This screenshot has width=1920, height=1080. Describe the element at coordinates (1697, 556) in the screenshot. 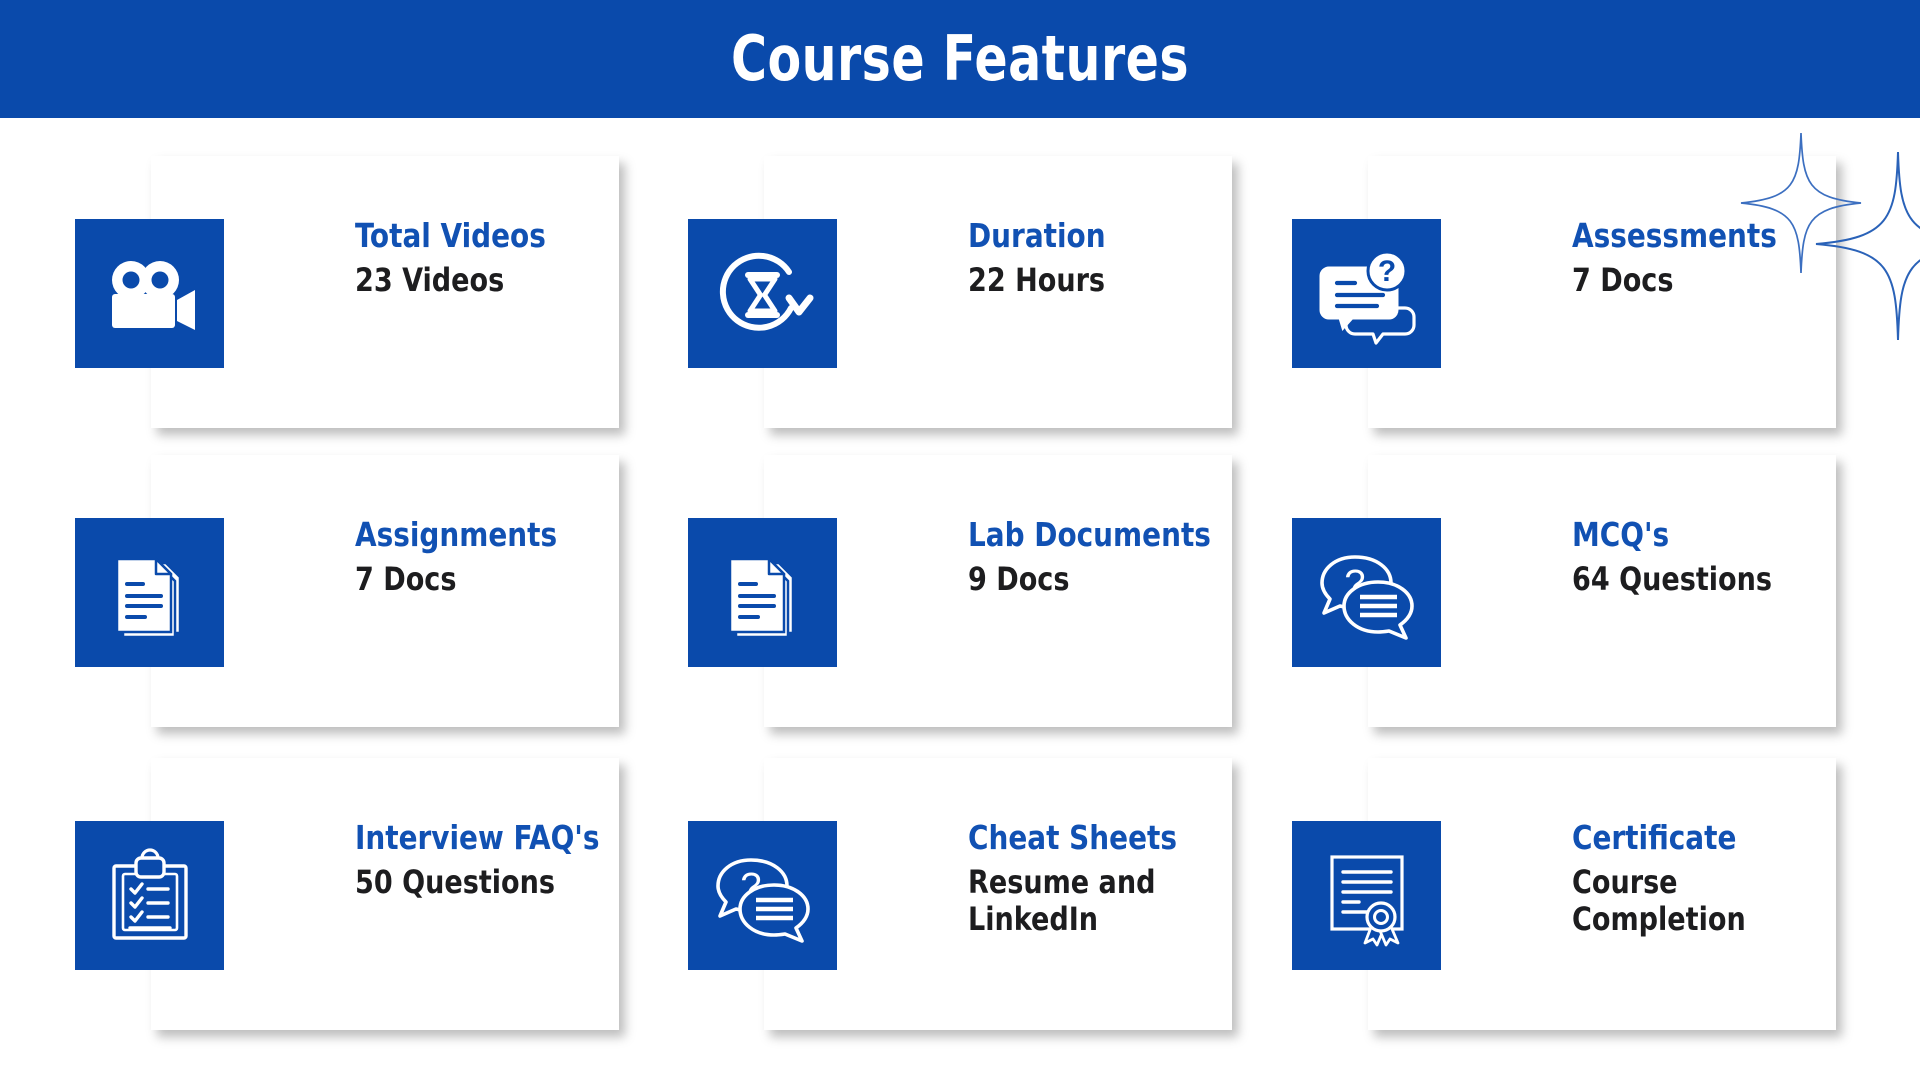

I see `card-text-block: MCQ's 64 Questions` at that location.